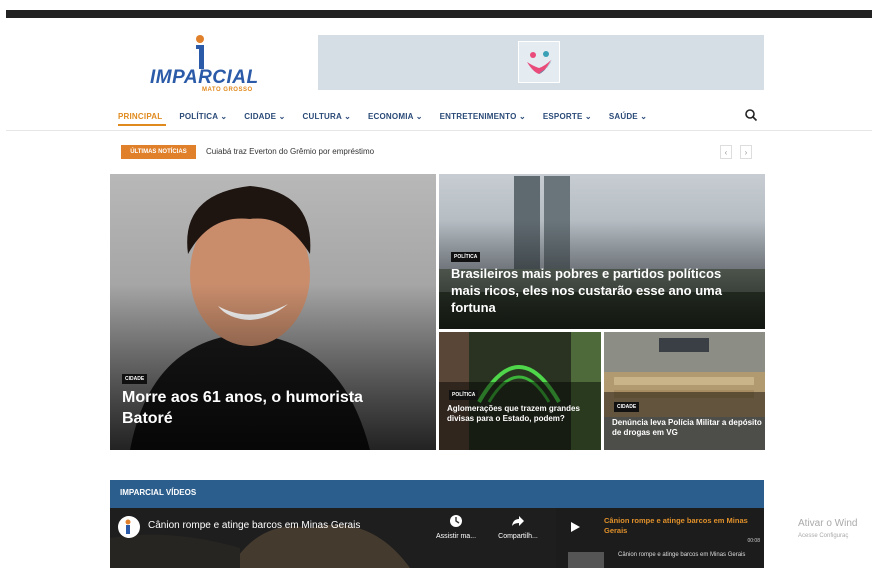 This screenshot has height=568, width=872. Describe the element at coordinates (575, 527) in the screenshot. I see `play-icon` at that location.